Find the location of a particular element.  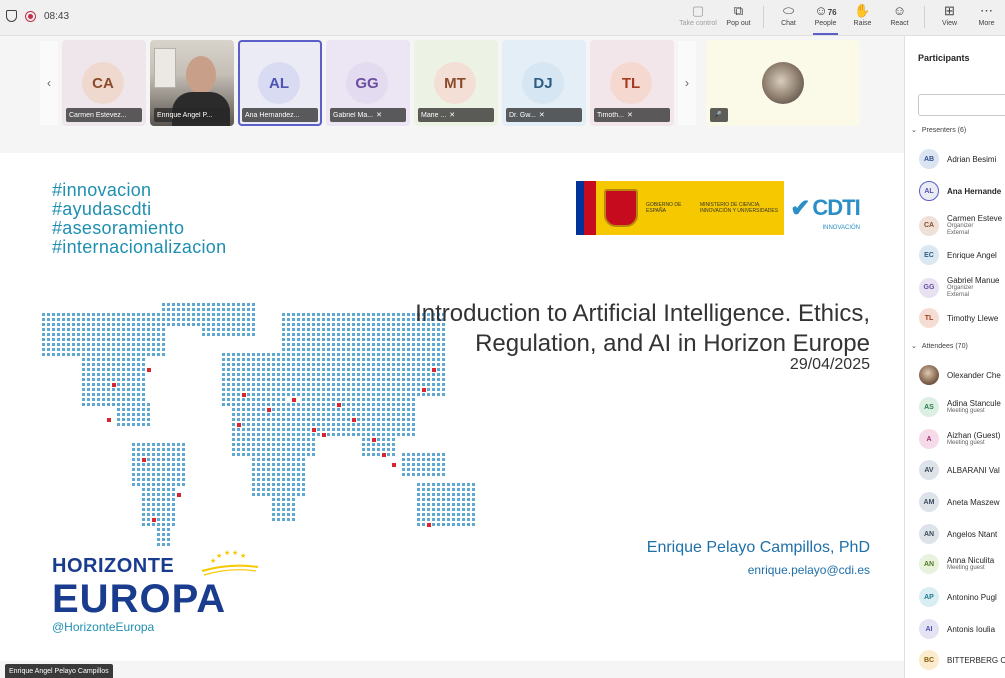

hashtag: #ayudascdti is located at coordinates (102, 209).